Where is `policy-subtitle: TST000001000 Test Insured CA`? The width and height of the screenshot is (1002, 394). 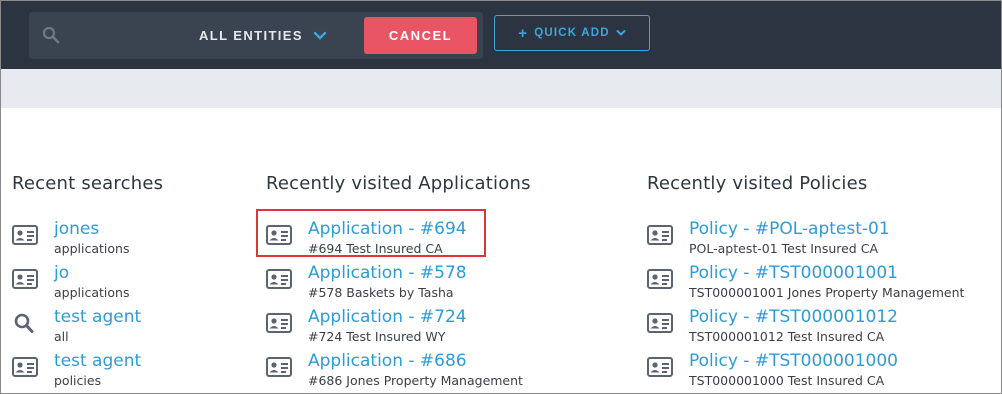
policy-subtitle: TST000001000 Test Insured CA is located at coordinates (787, 380).